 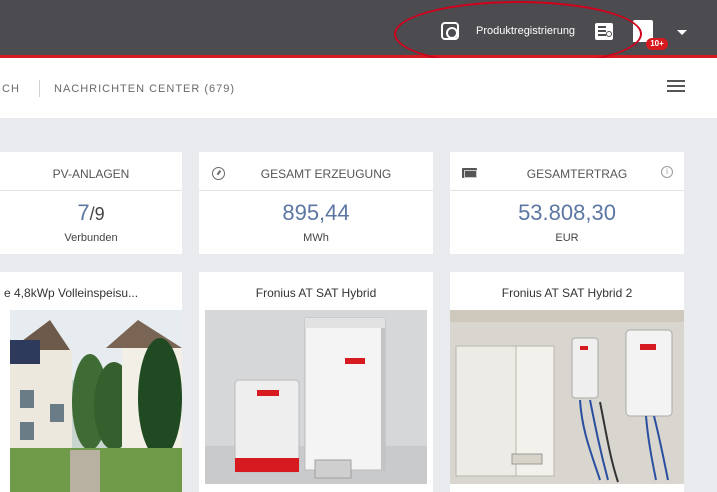 I want to click on money-icon, so click(x=469, y=173).